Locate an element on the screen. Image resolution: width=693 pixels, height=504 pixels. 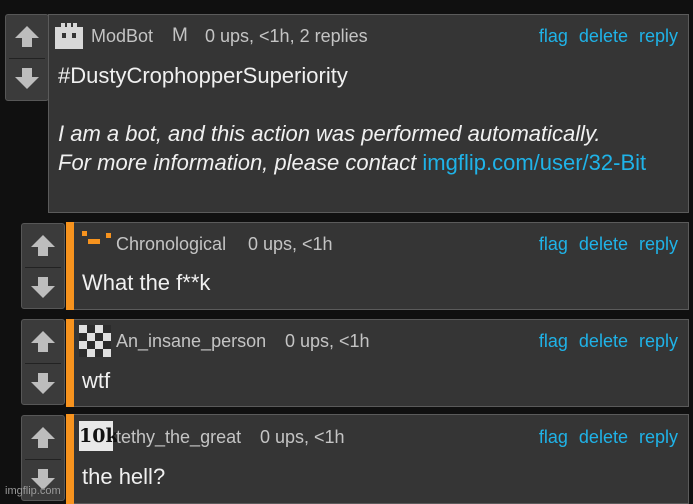
contact-link: imgflip.com/user/32-Bit is located at coordinates (534, 162).